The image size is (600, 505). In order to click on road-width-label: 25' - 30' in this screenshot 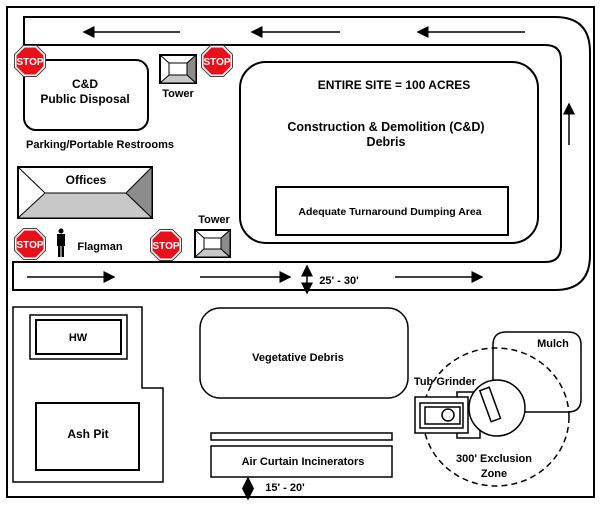, I will do `click(339, 281)`.